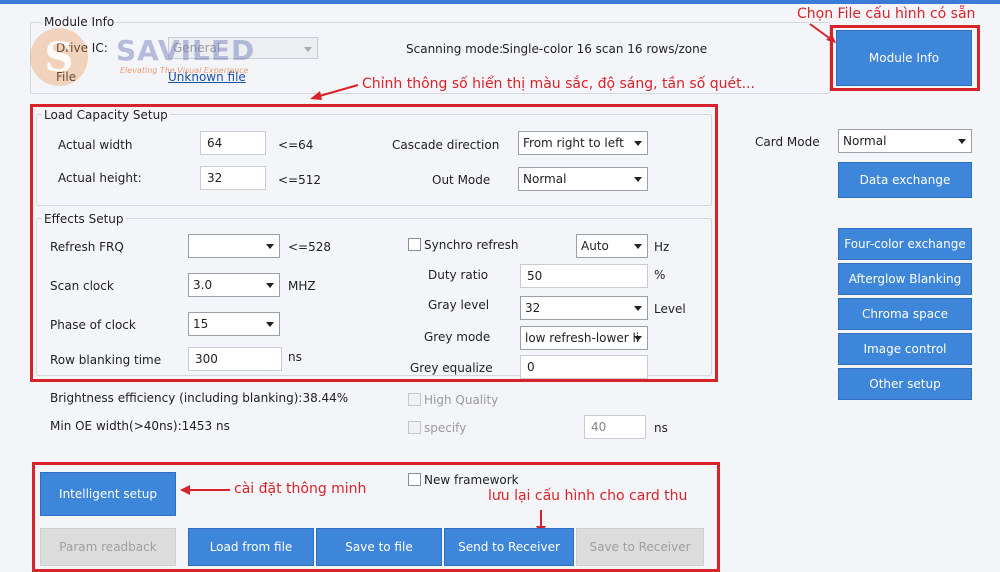 This screenshot has height=572, width=1000. I want to click on arrow-choose-file-icon, so click(822, 33).